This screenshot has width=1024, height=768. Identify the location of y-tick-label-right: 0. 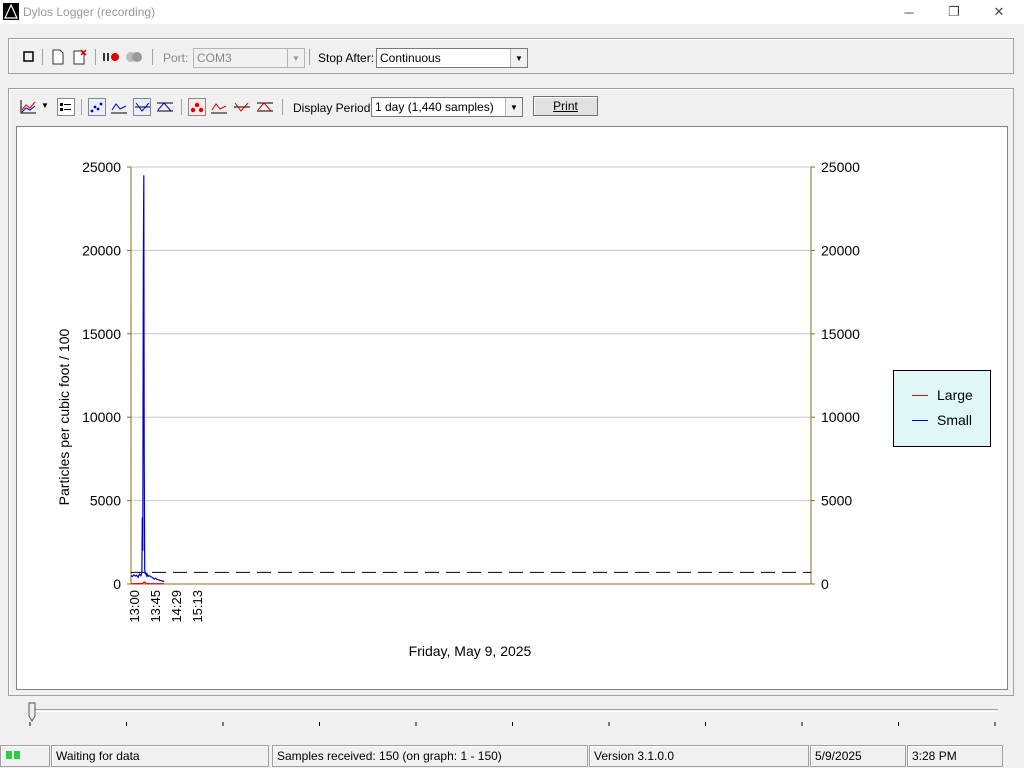
(825, 584).